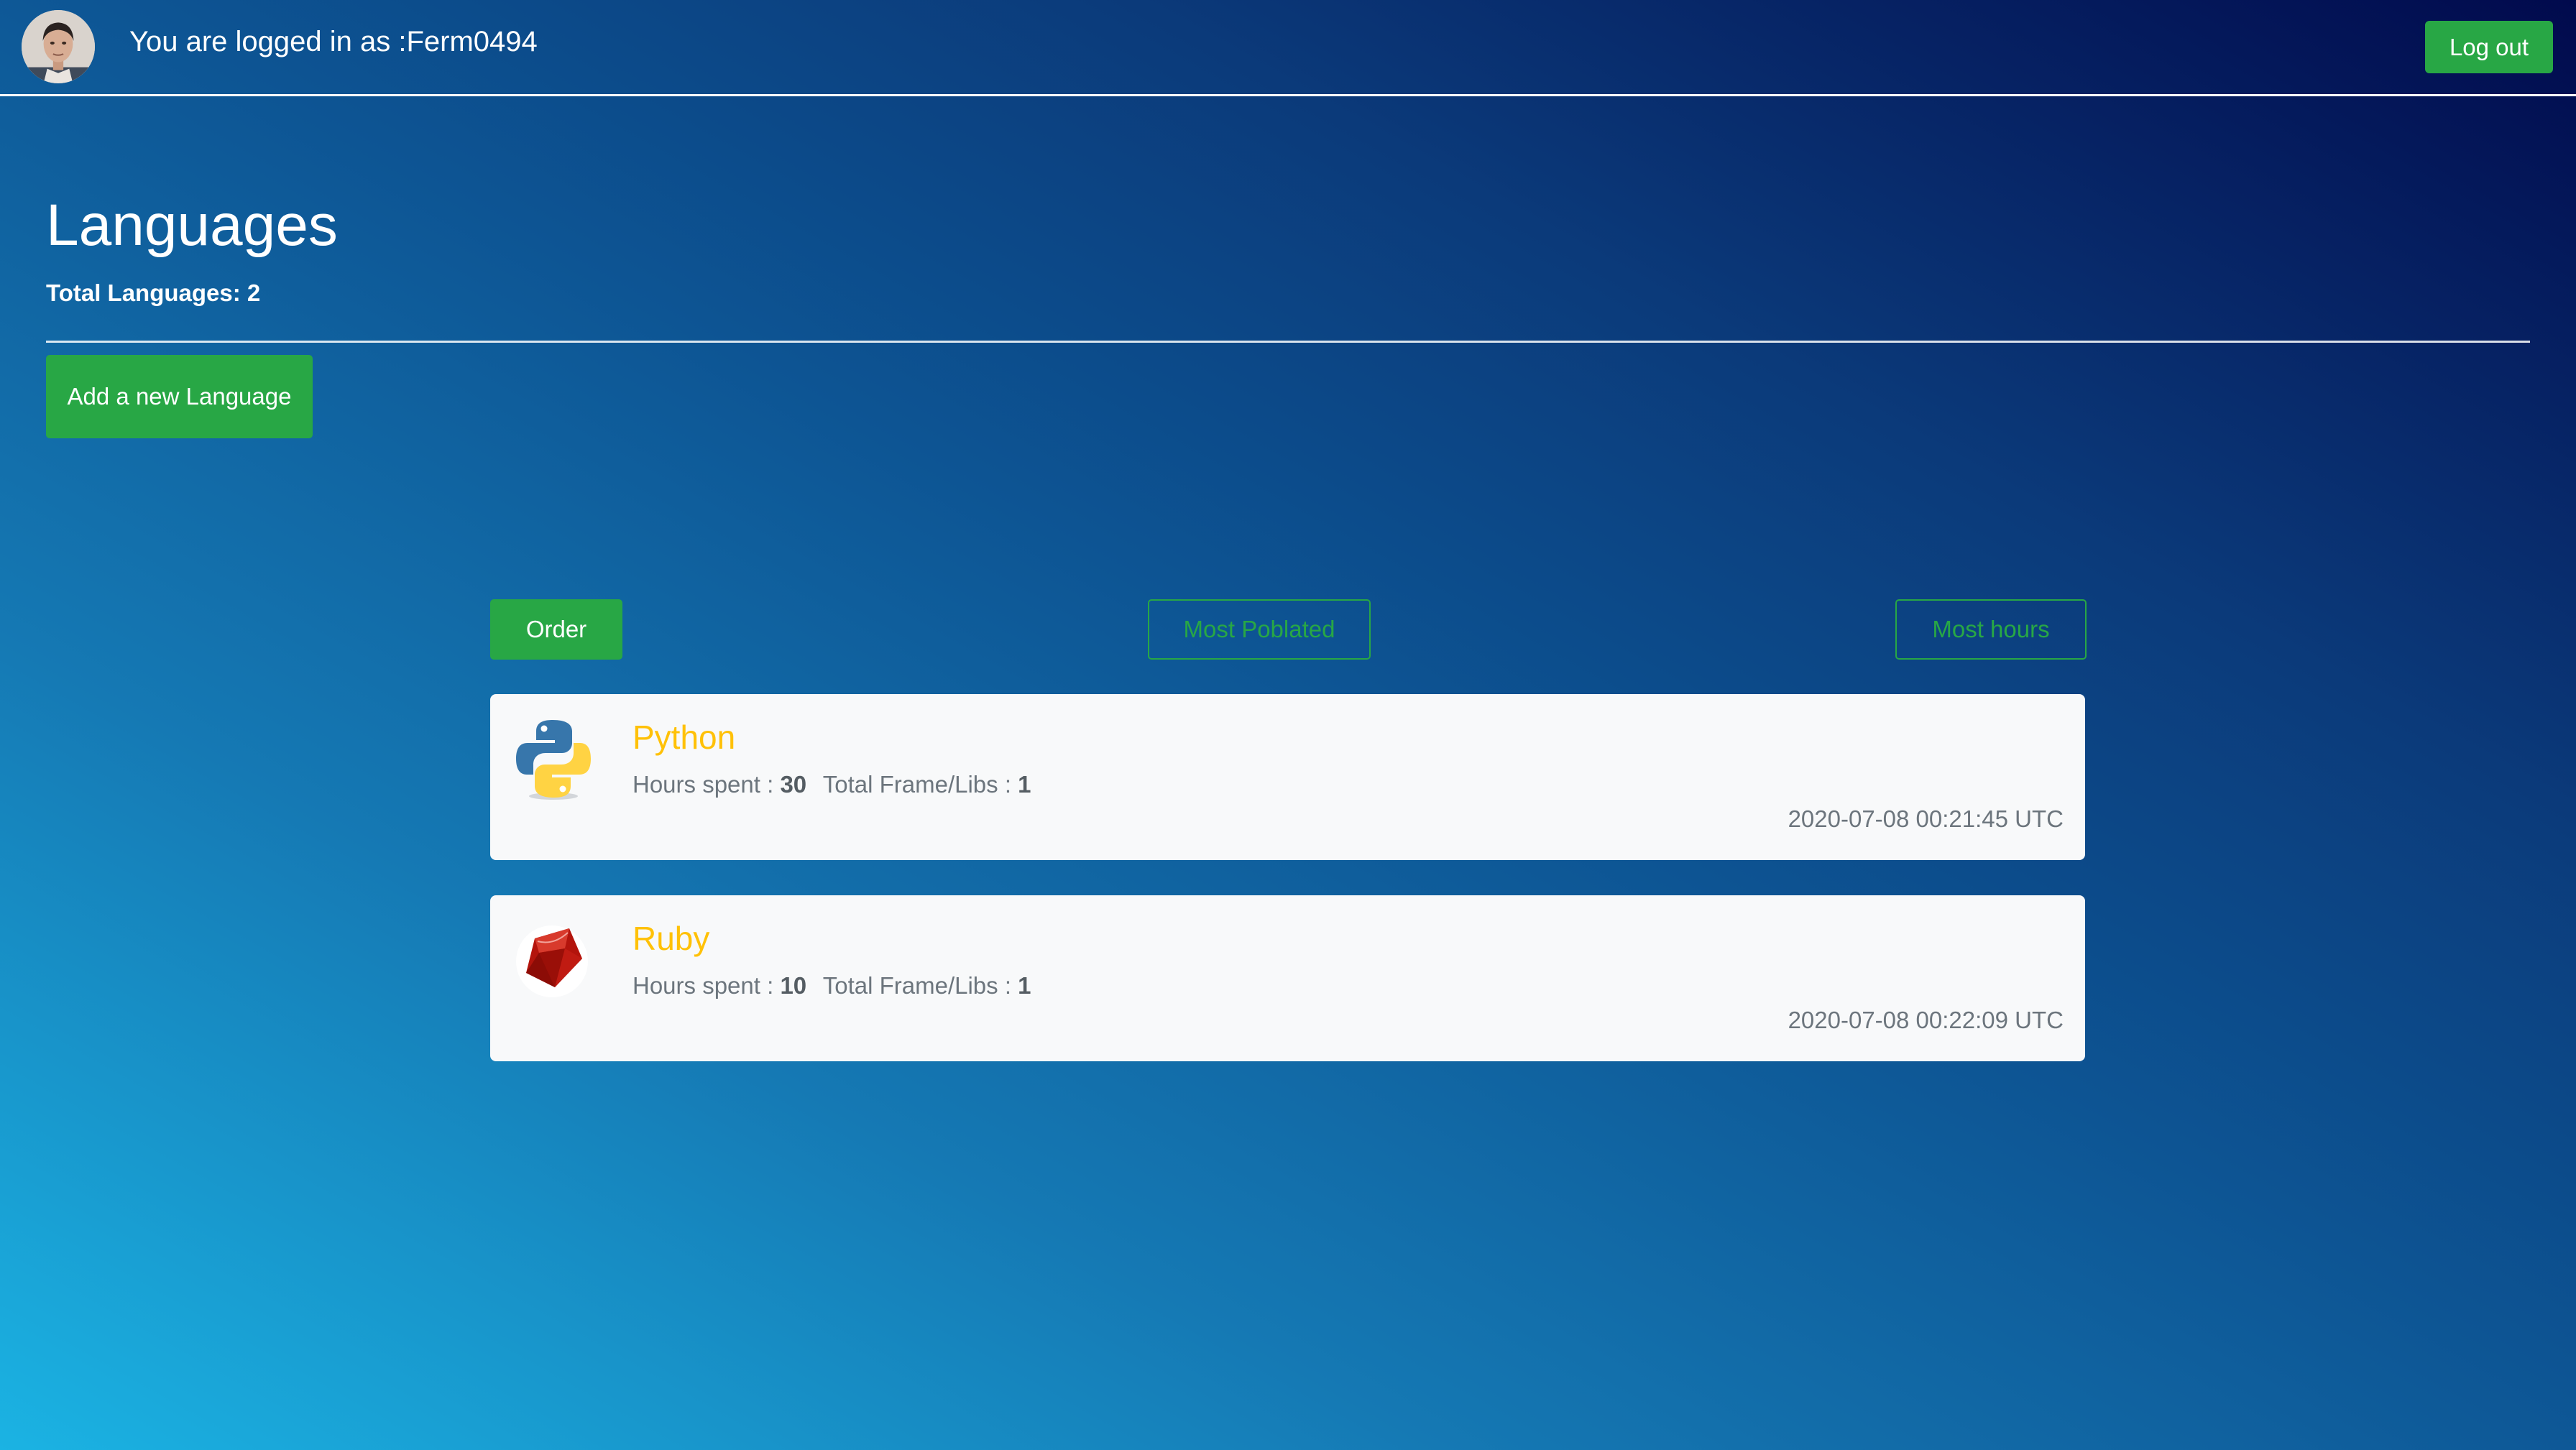 The image size is (2576, 1450). Describe the element at coordinates (1259, 629) in the screenshot. I see `most-populated-button: Most Poblated` at that location.